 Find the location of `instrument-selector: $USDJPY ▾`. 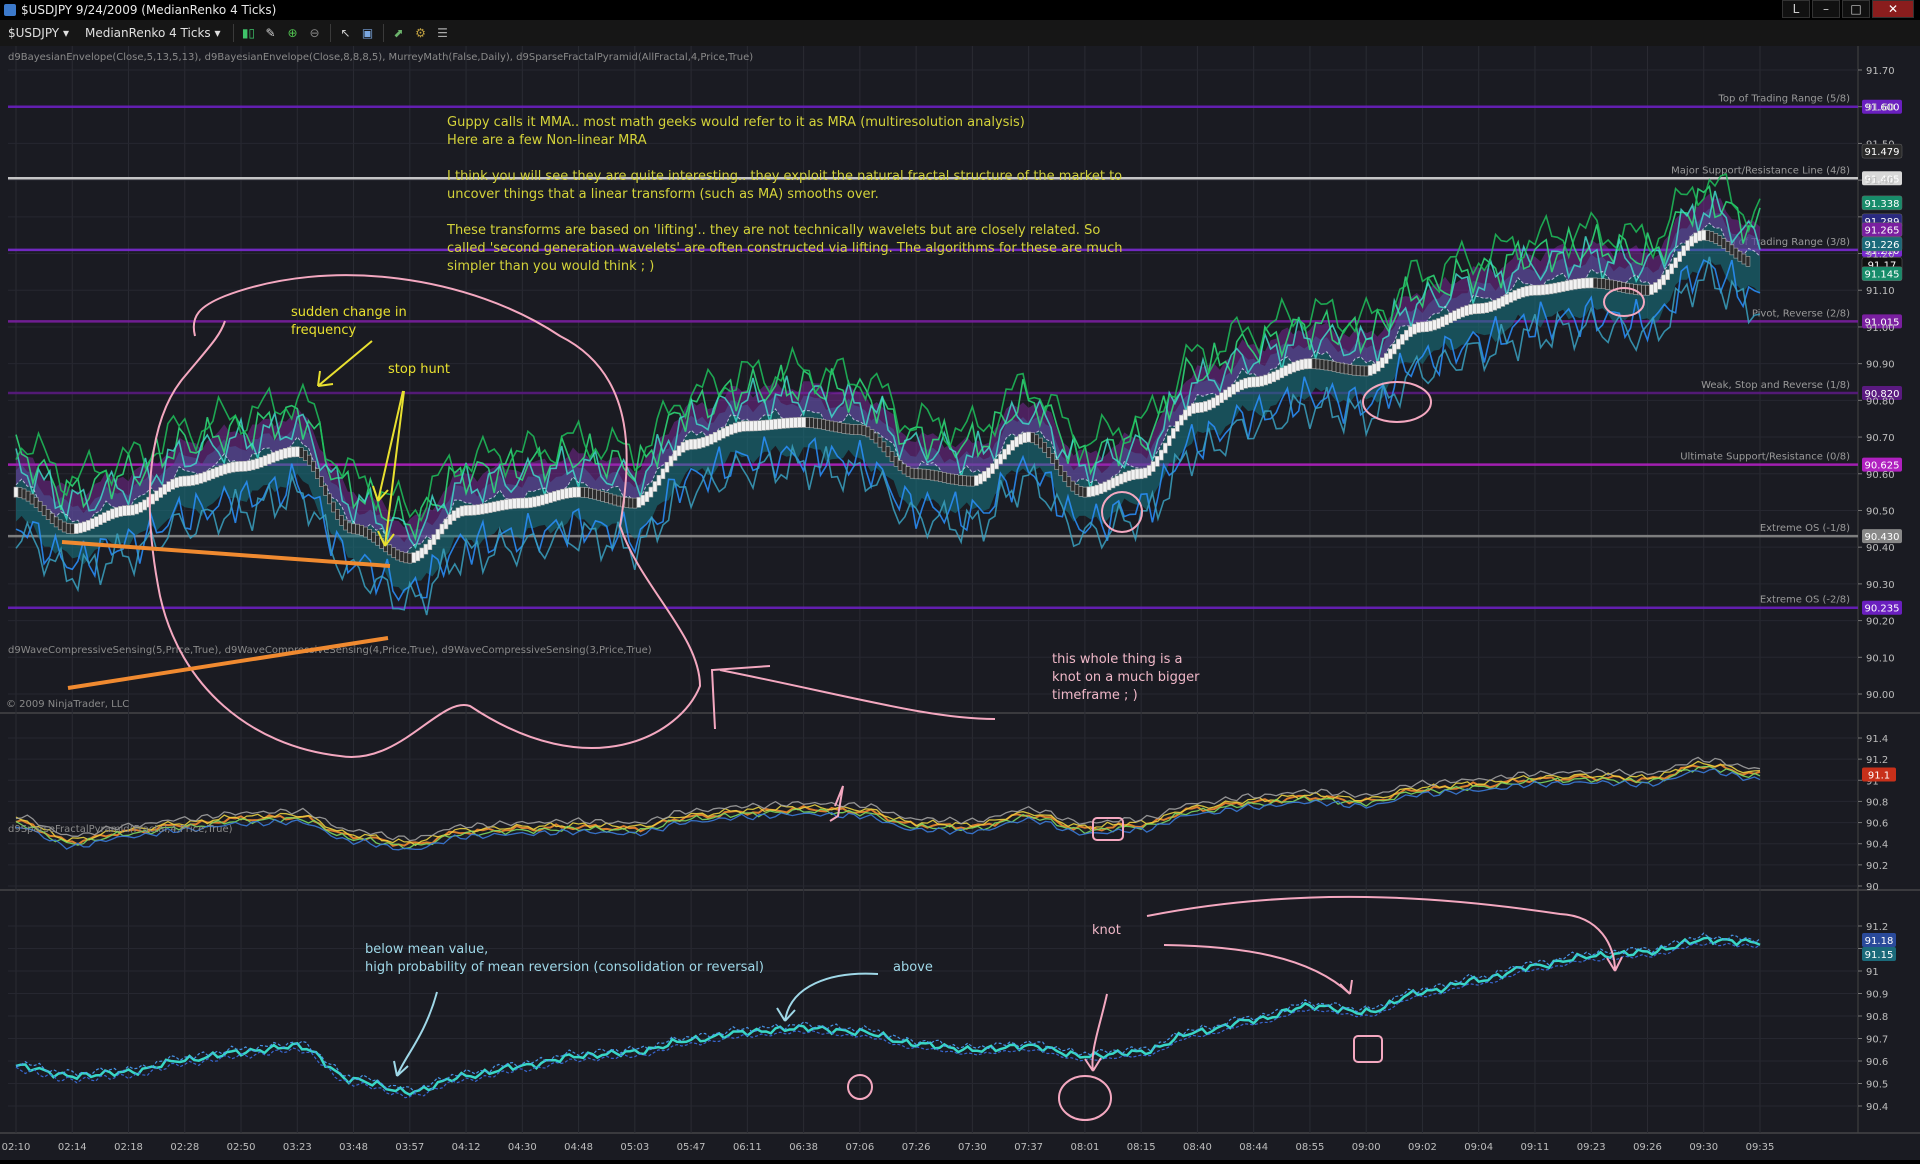

instrument-selector: $USDJPY ▾ is located at coordinates (38, 33).